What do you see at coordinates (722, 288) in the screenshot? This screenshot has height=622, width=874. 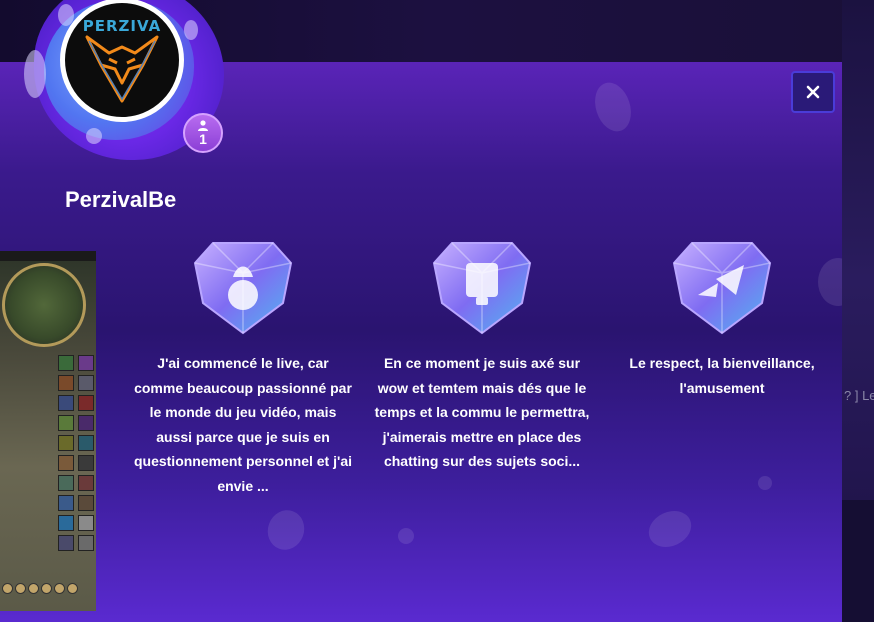 I see `play-icon` at bounding box center [722, 288].